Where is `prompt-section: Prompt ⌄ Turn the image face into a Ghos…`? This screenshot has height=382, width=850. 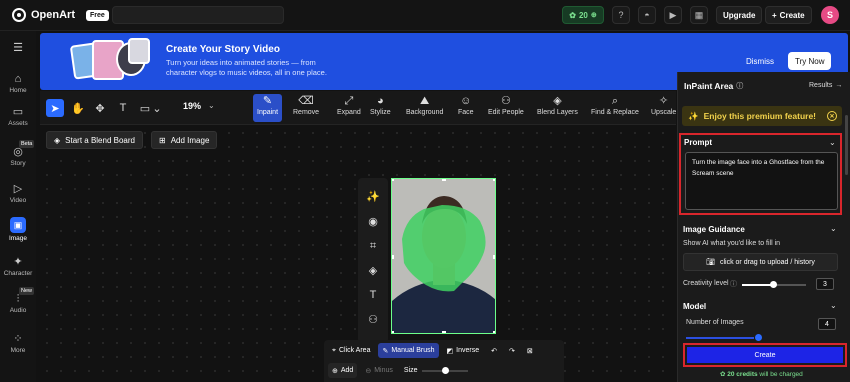
prompt-section: Prompt ⌄ Turn the image face into a Ghos… is located at coordinates (760, 174).